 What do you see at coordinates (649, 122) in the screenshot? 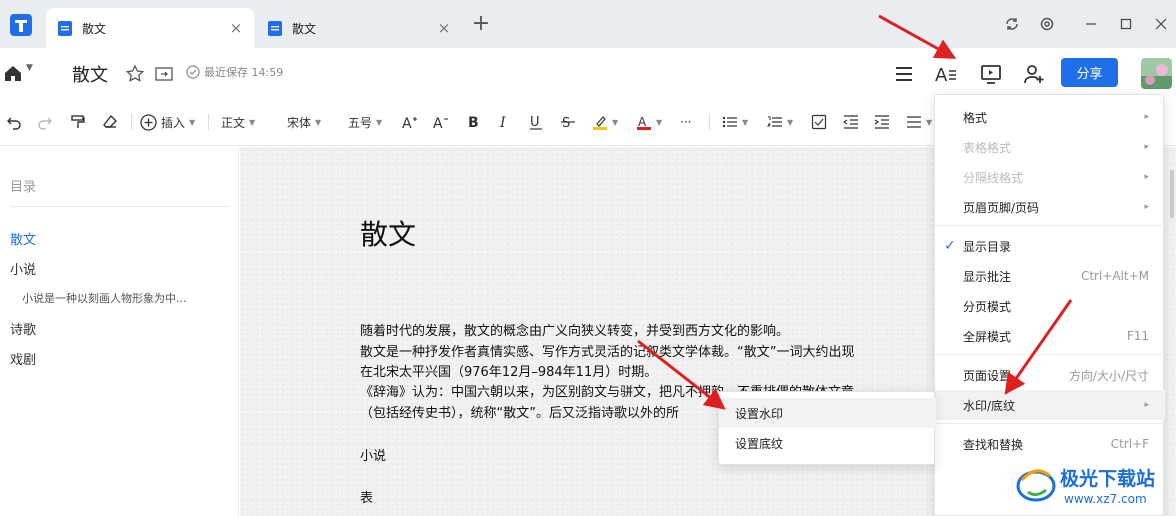
I see `font-color-button: A ▼` at bounding box center [649, 122].